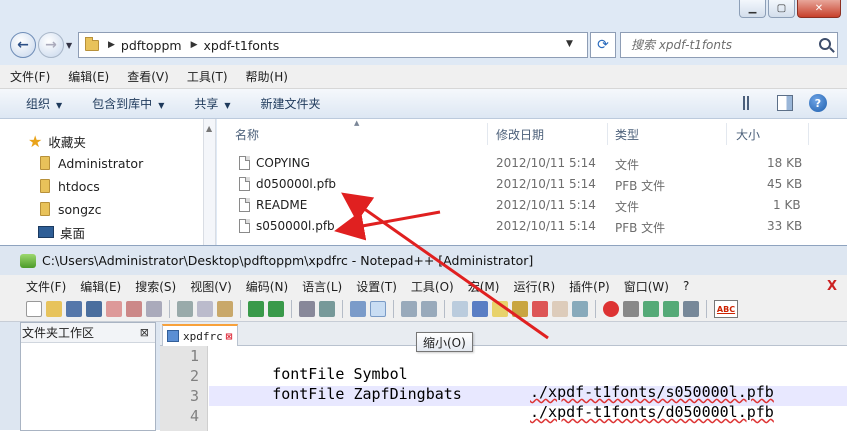 This screenshot has width=847, height=439. Describe the element at coordinates (748, 134) in the screenshot. I see `column-size: 大小` at that location.